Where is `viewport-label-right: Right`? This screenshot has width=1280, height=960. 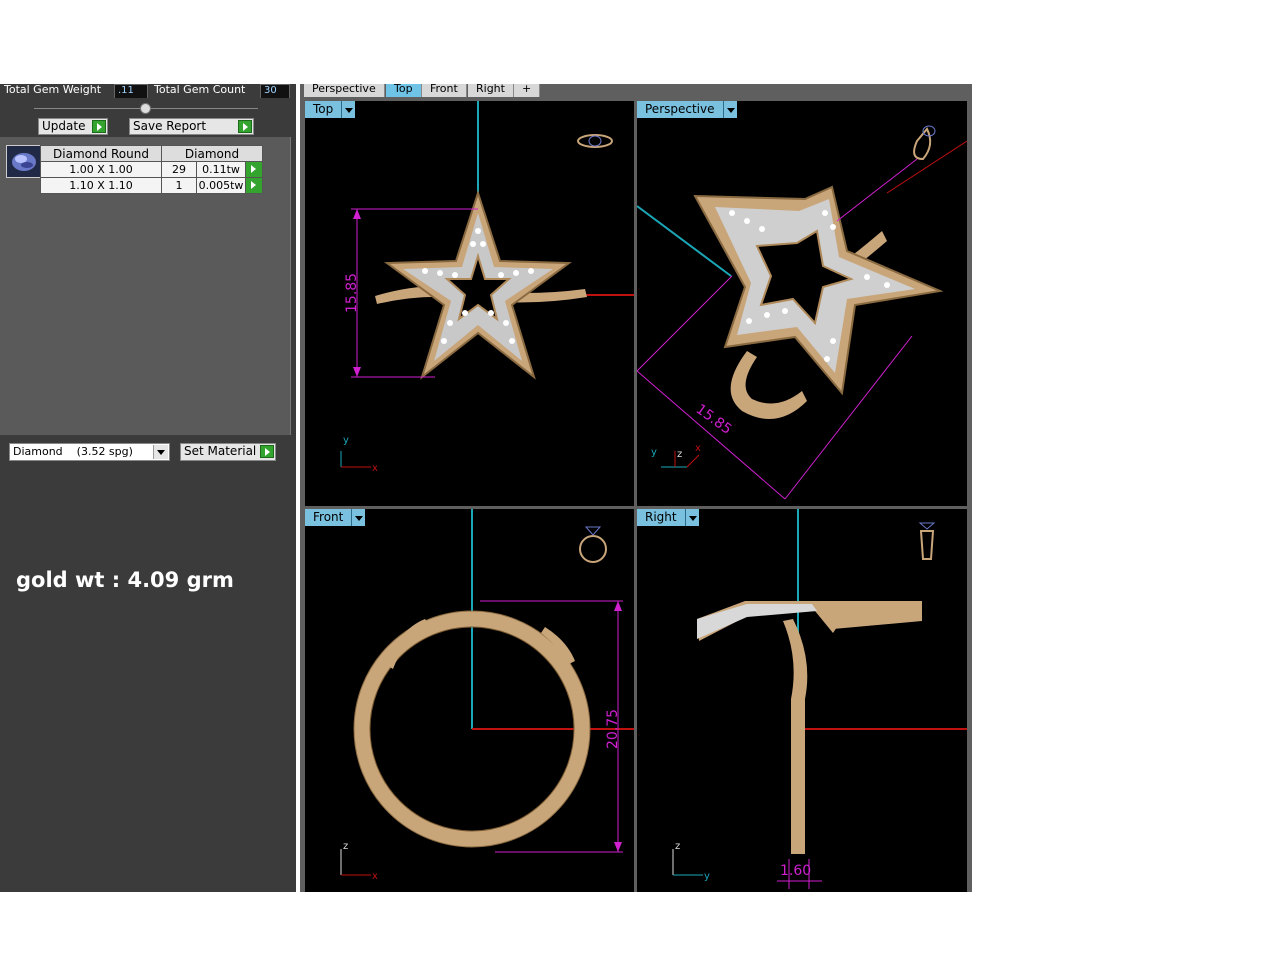
viewport-label-right: Right is located at coordinates (668, 517).